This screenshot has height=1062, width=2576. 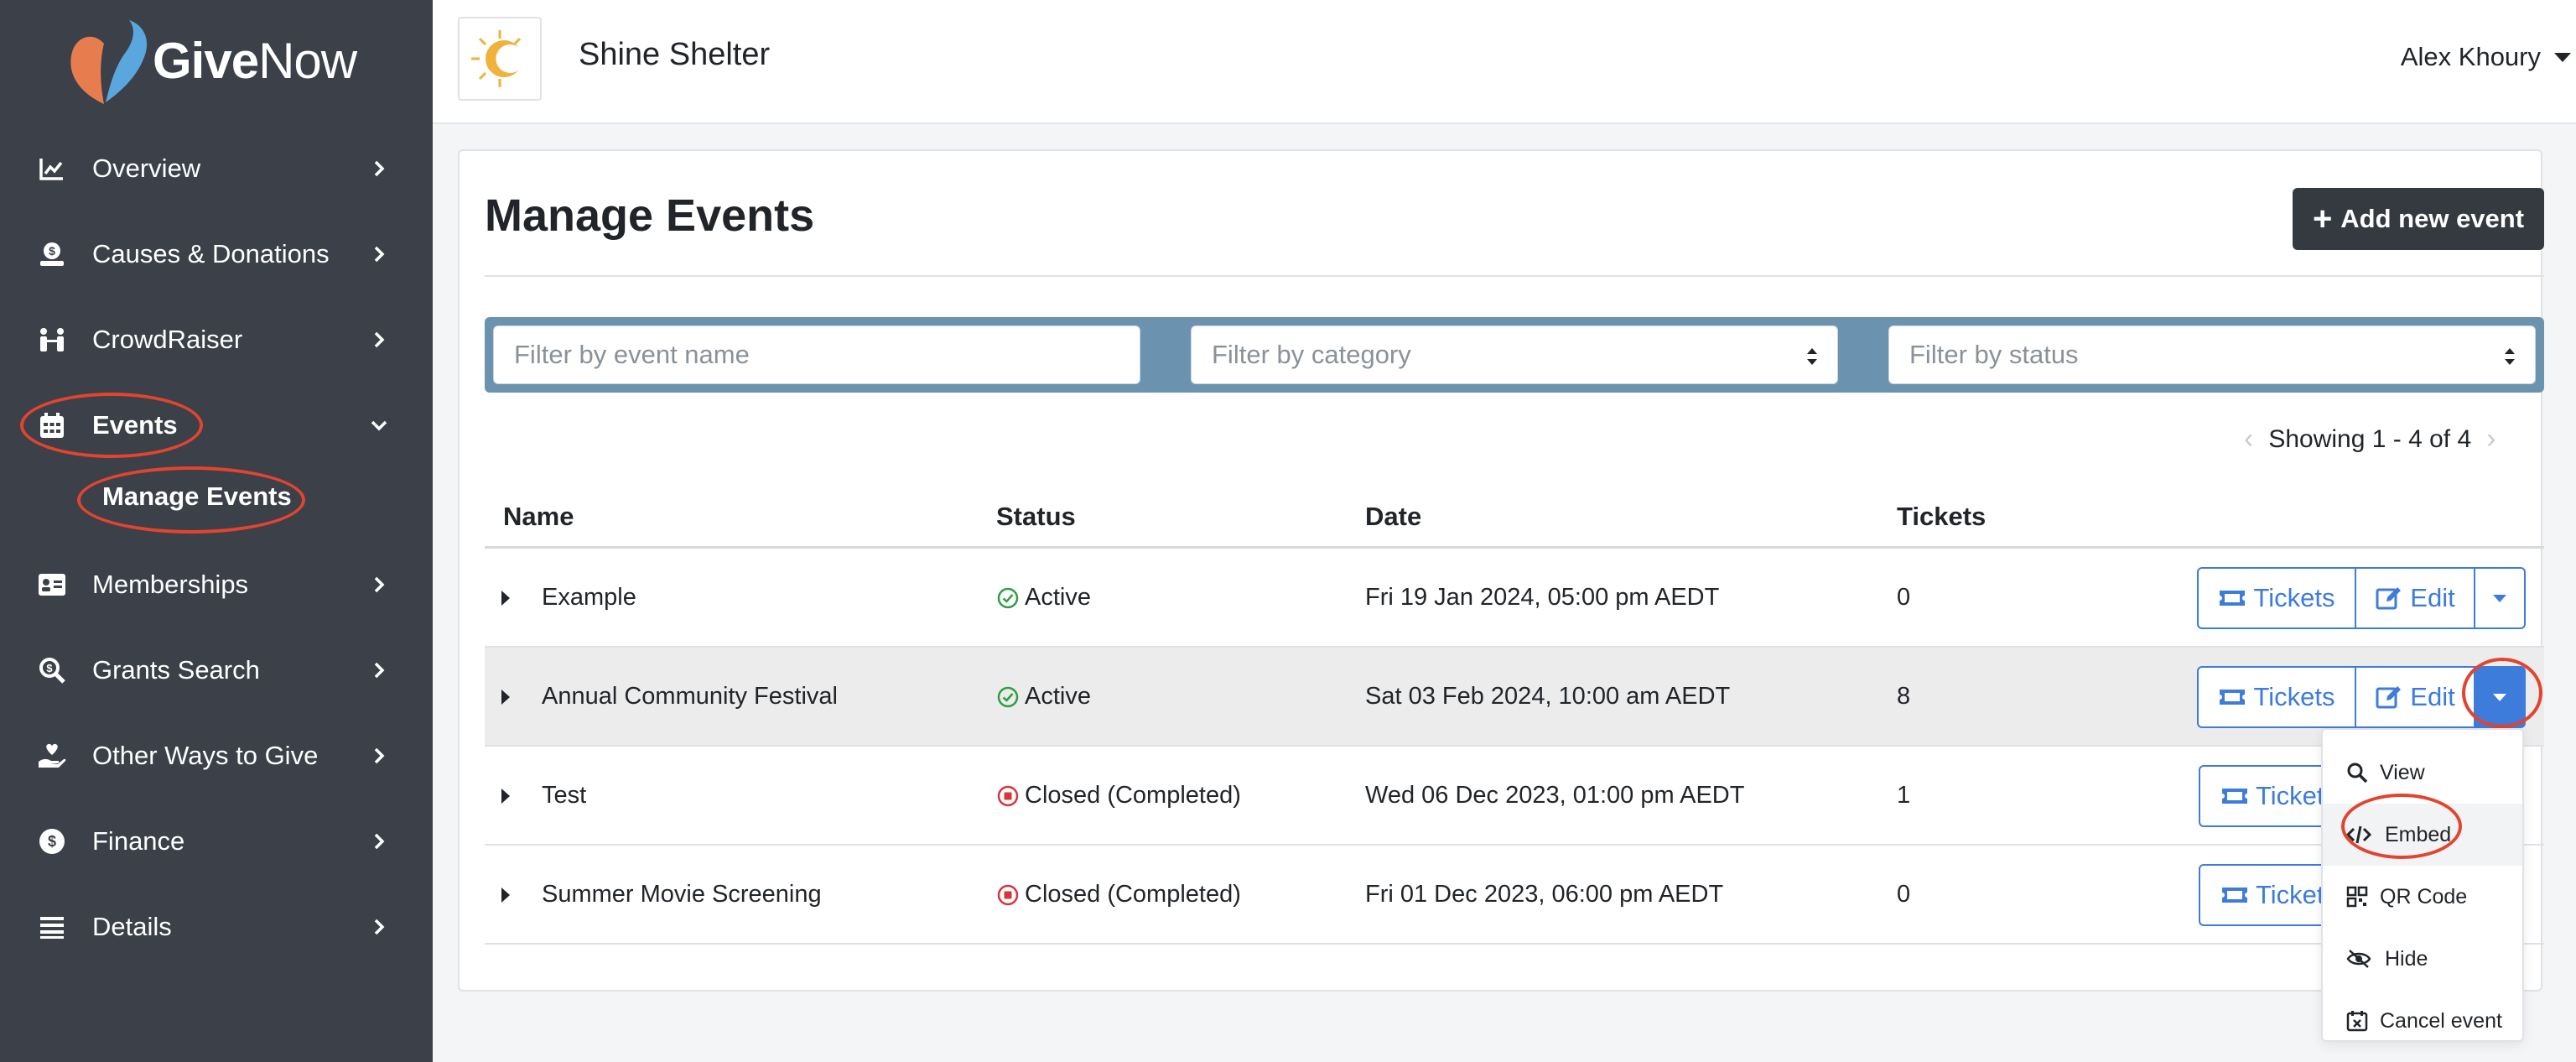 What do you see at coordinates (1311, 354) in the screenshot?
I see `filter-category-placeholder: Filter by category` at bounding box center [1311, 354].